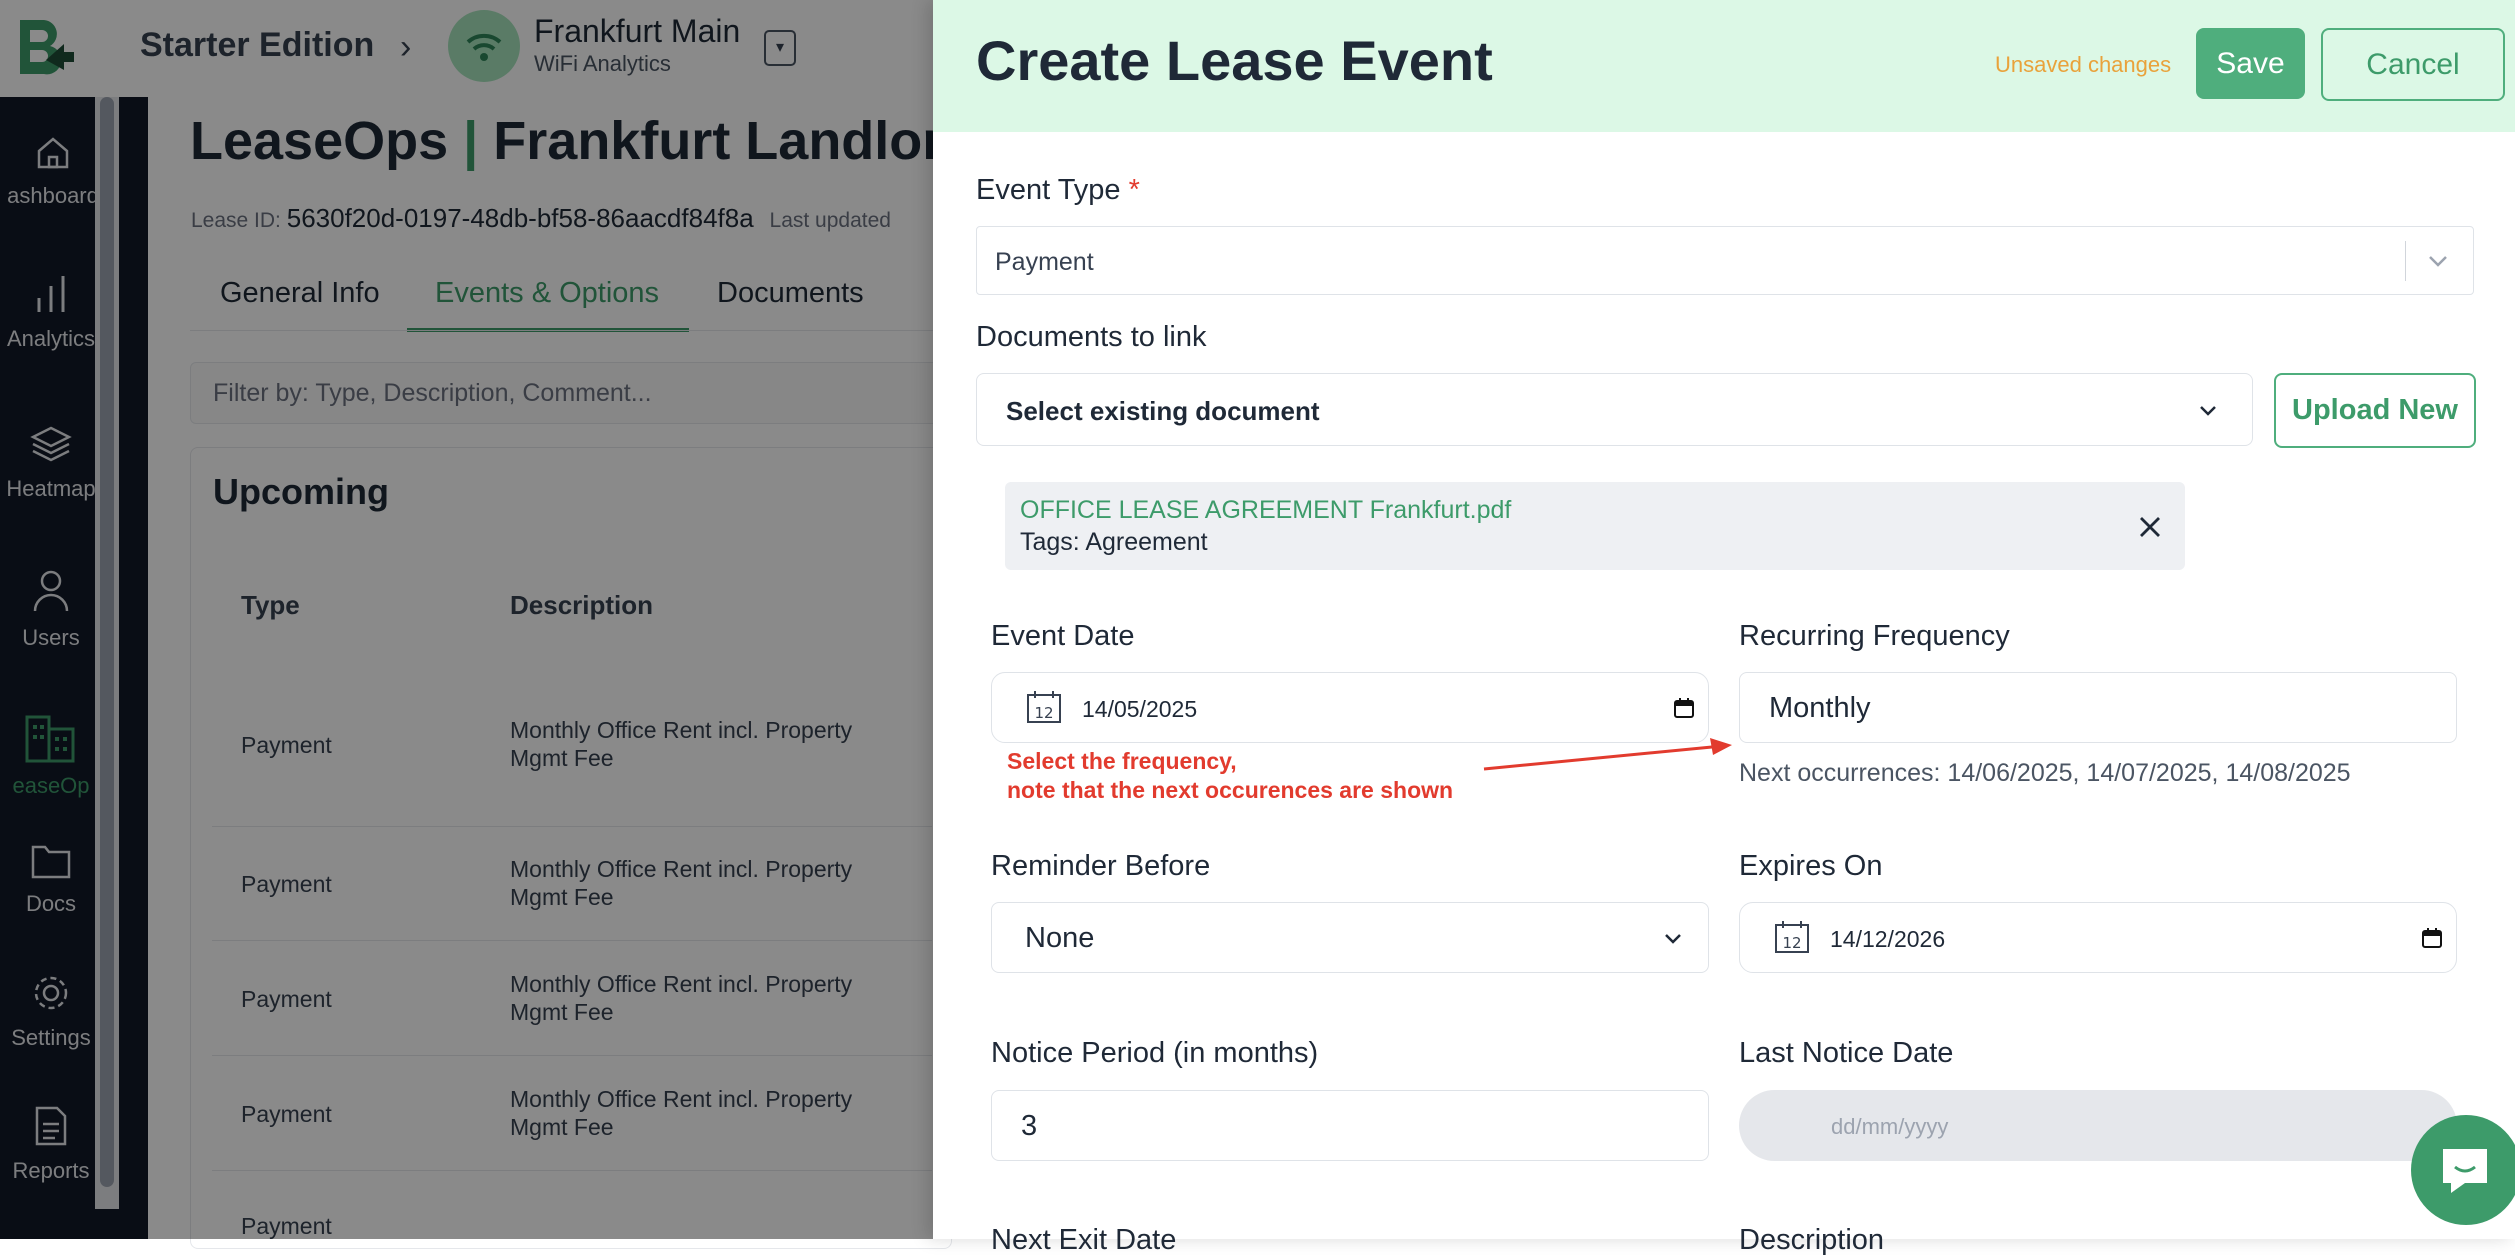 The width and height of the screenshot is (2515, 1257). What do you see at coordinates (2098, 937) in the screenshot?
I see `expires-on-input: 12 14/12/2026` at bounding box center [2098, 937].